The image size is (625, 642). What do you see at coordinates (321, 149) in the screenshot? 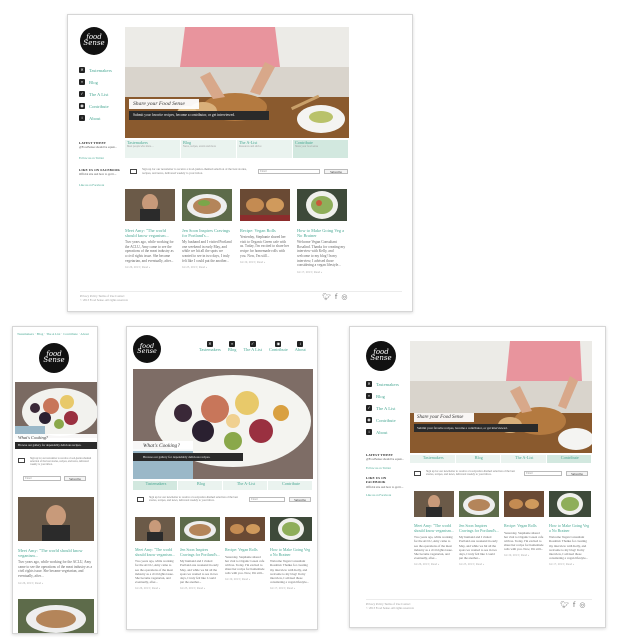
I see `tab-contribute: Contribute Share your food sense` at bounding box center [321, 149].